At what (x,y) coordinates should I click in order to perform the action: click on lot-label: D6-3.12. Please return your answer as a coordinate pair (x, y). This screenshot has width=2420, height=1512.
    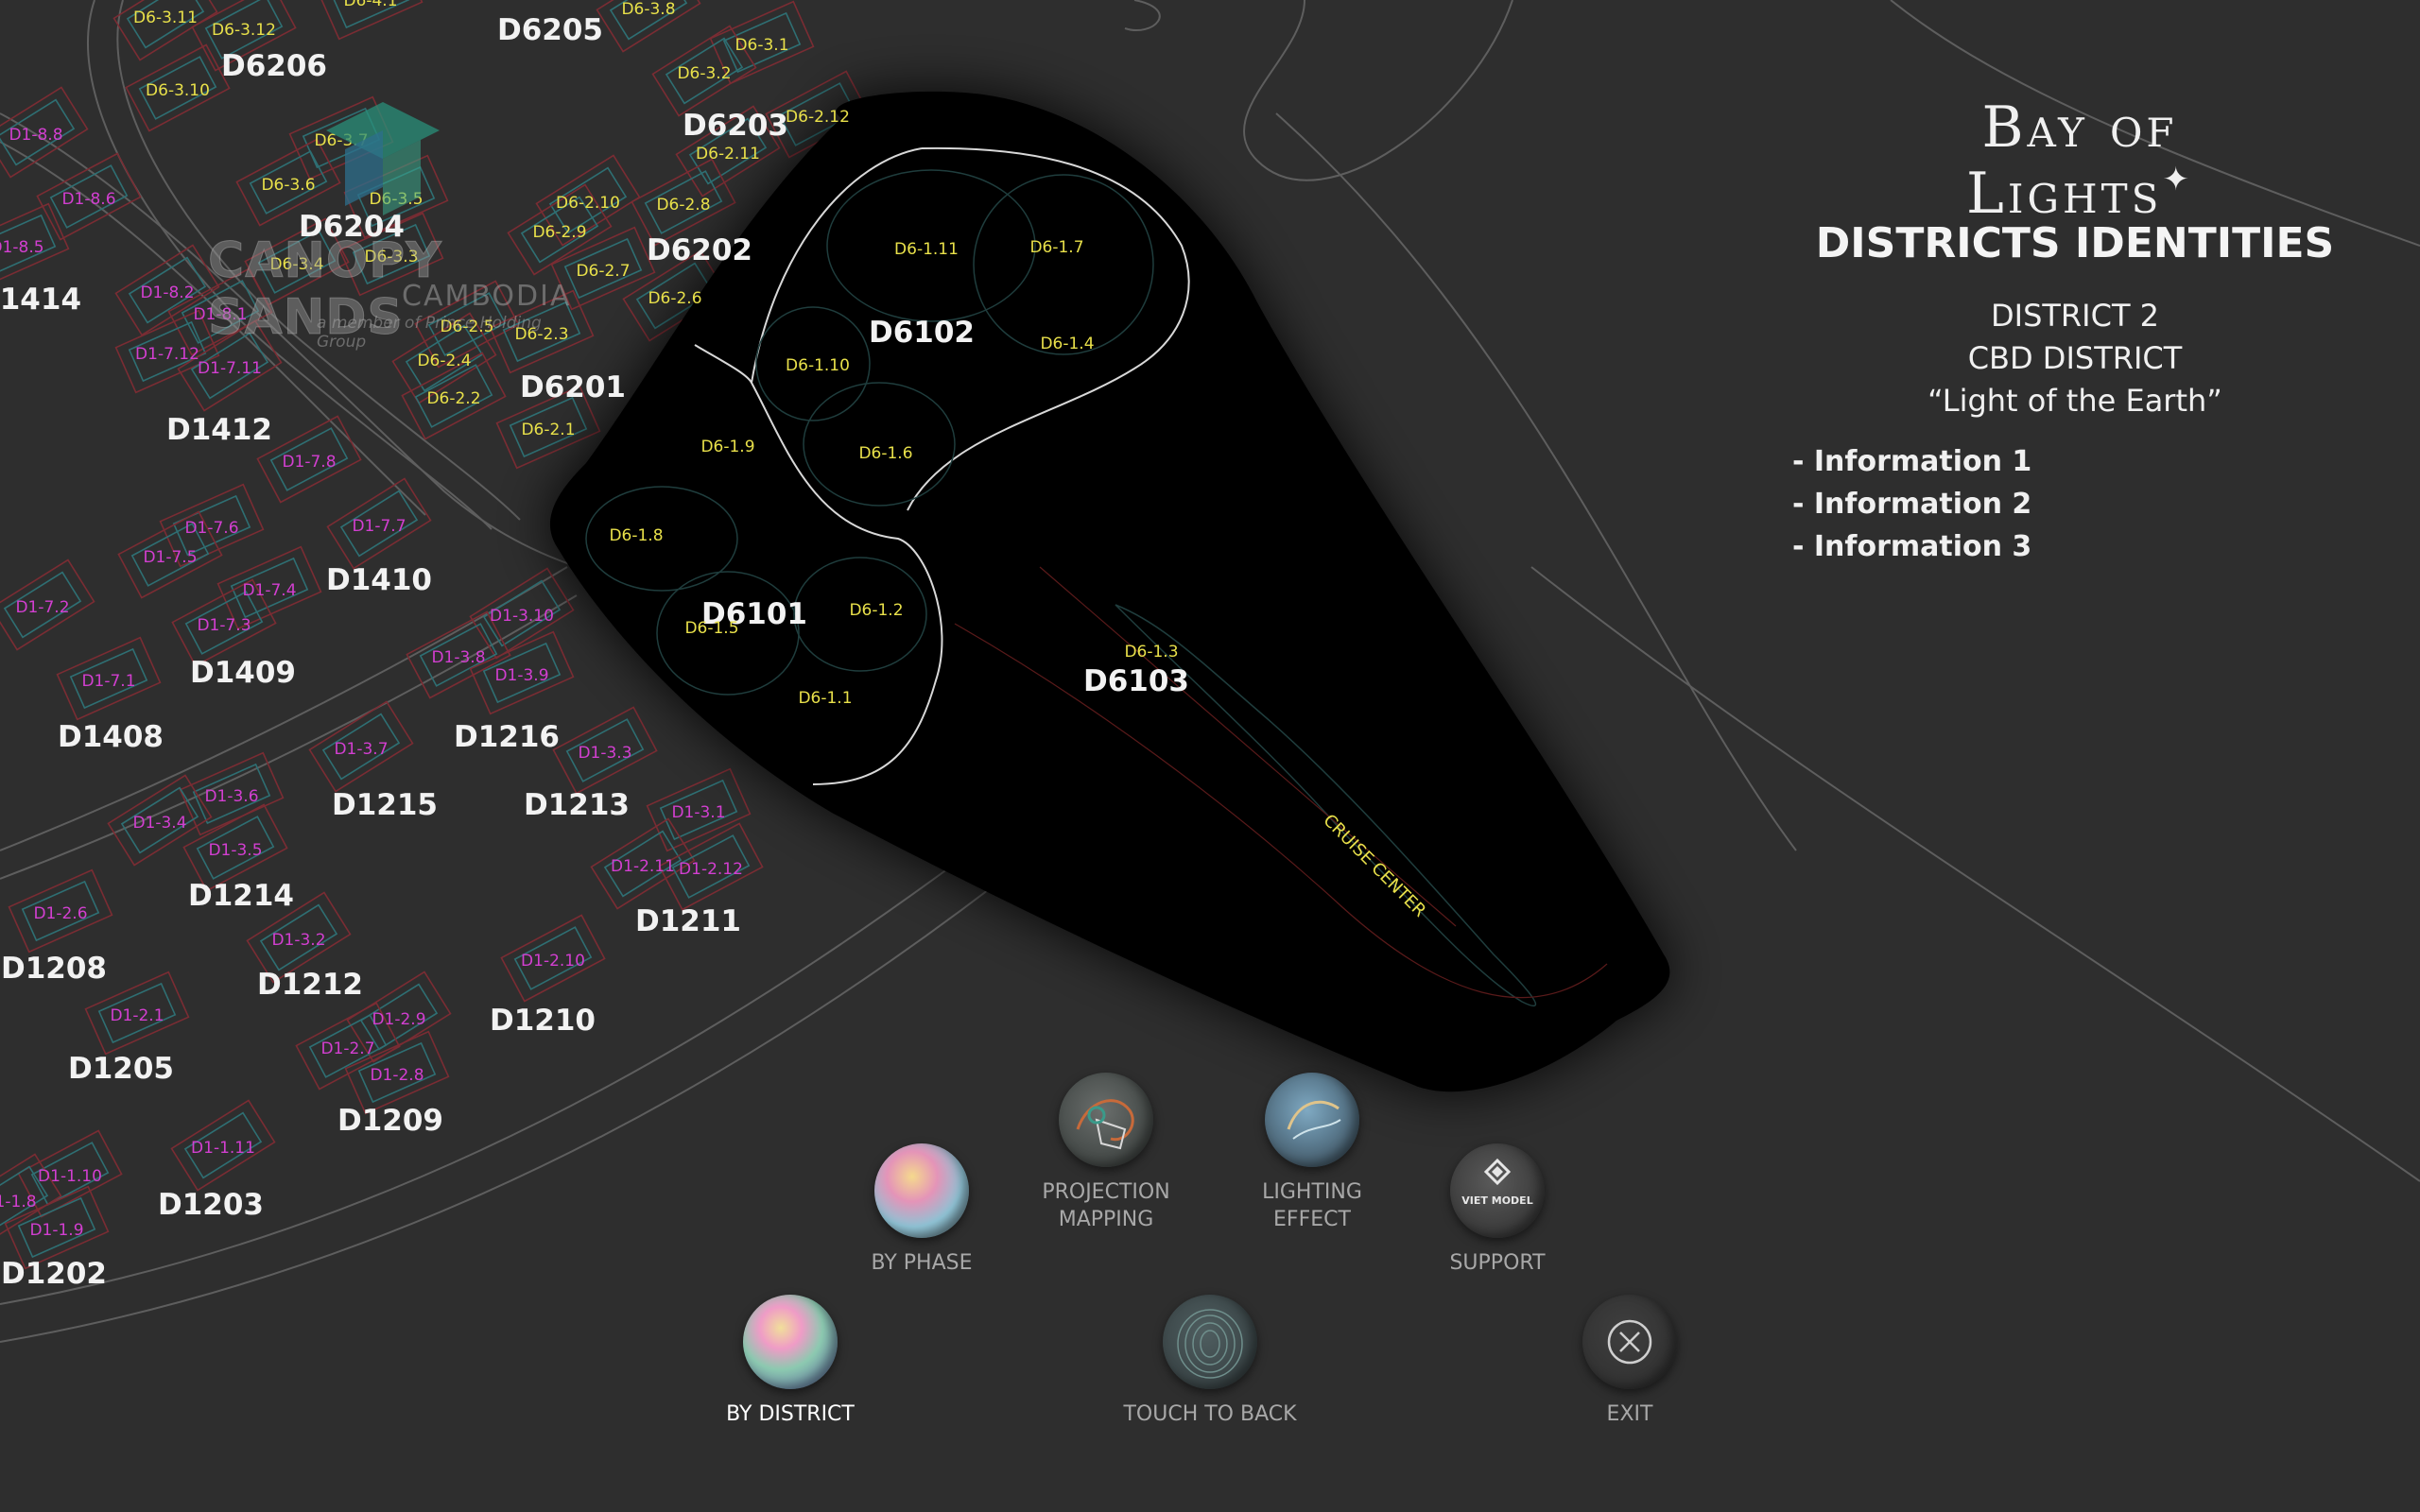
    Looking at the image, I should click on (244, 30).